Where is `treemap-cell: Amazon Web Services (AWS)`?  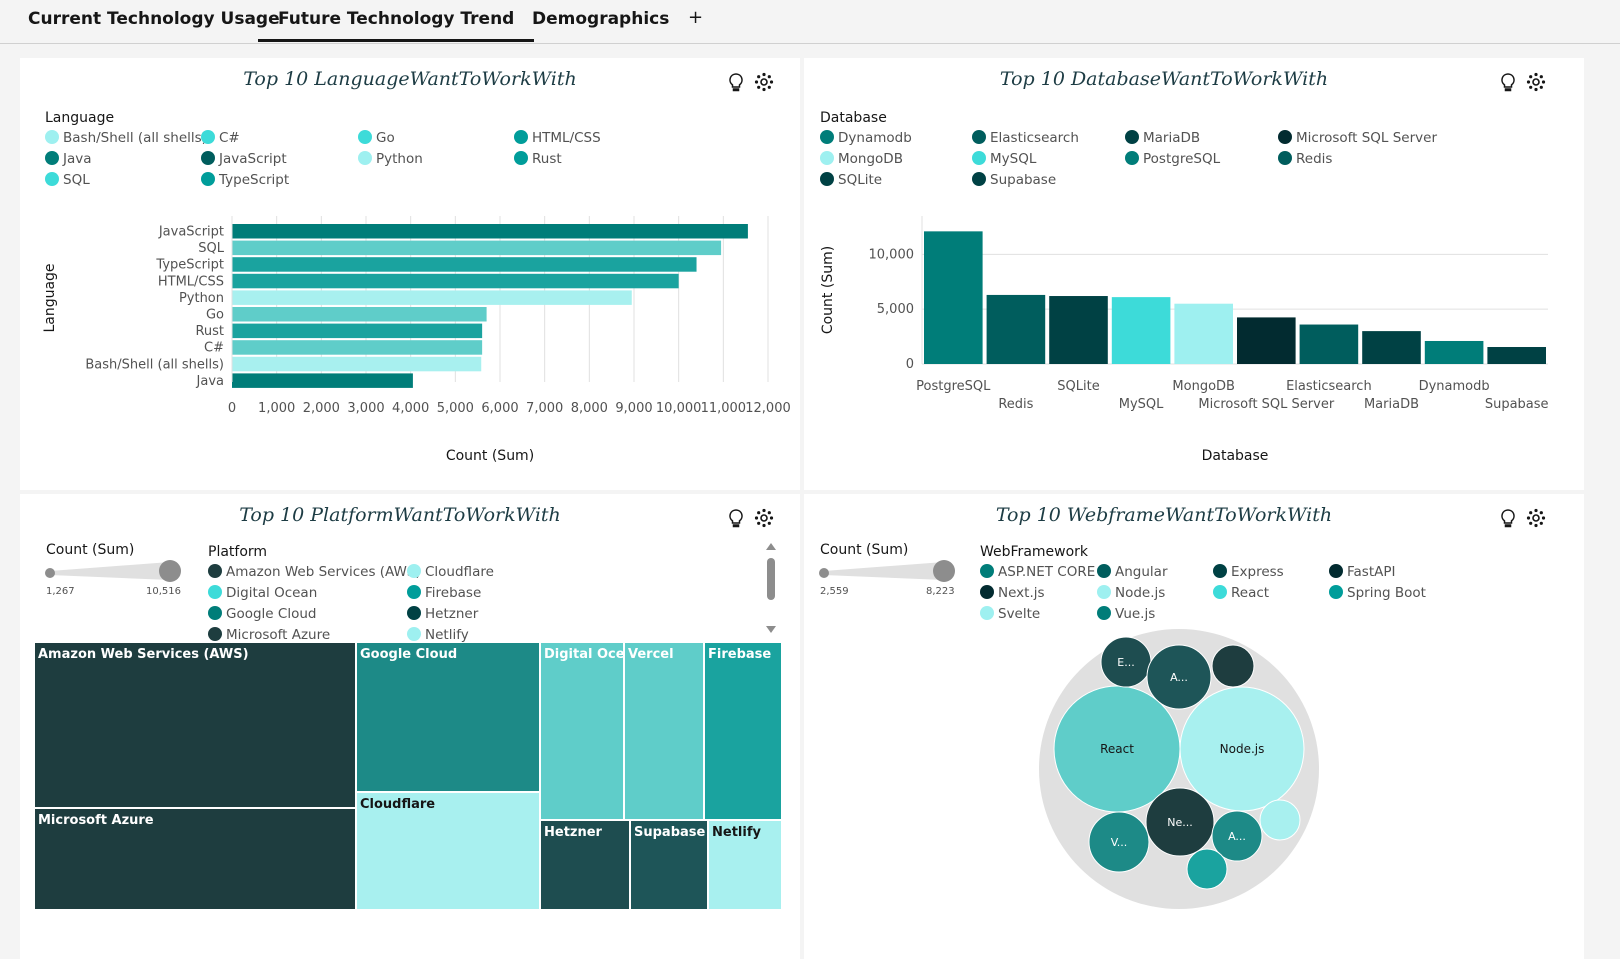
treemap-cell: Amazon Web Services (AWS) is located at coordinates (195, 725).